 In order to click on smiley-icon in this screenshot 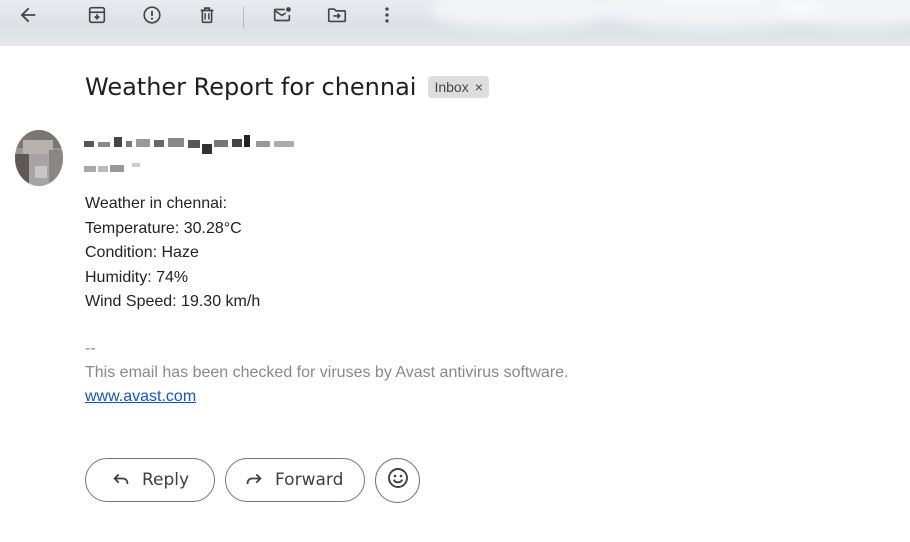, I will do `click(398, 480)`.